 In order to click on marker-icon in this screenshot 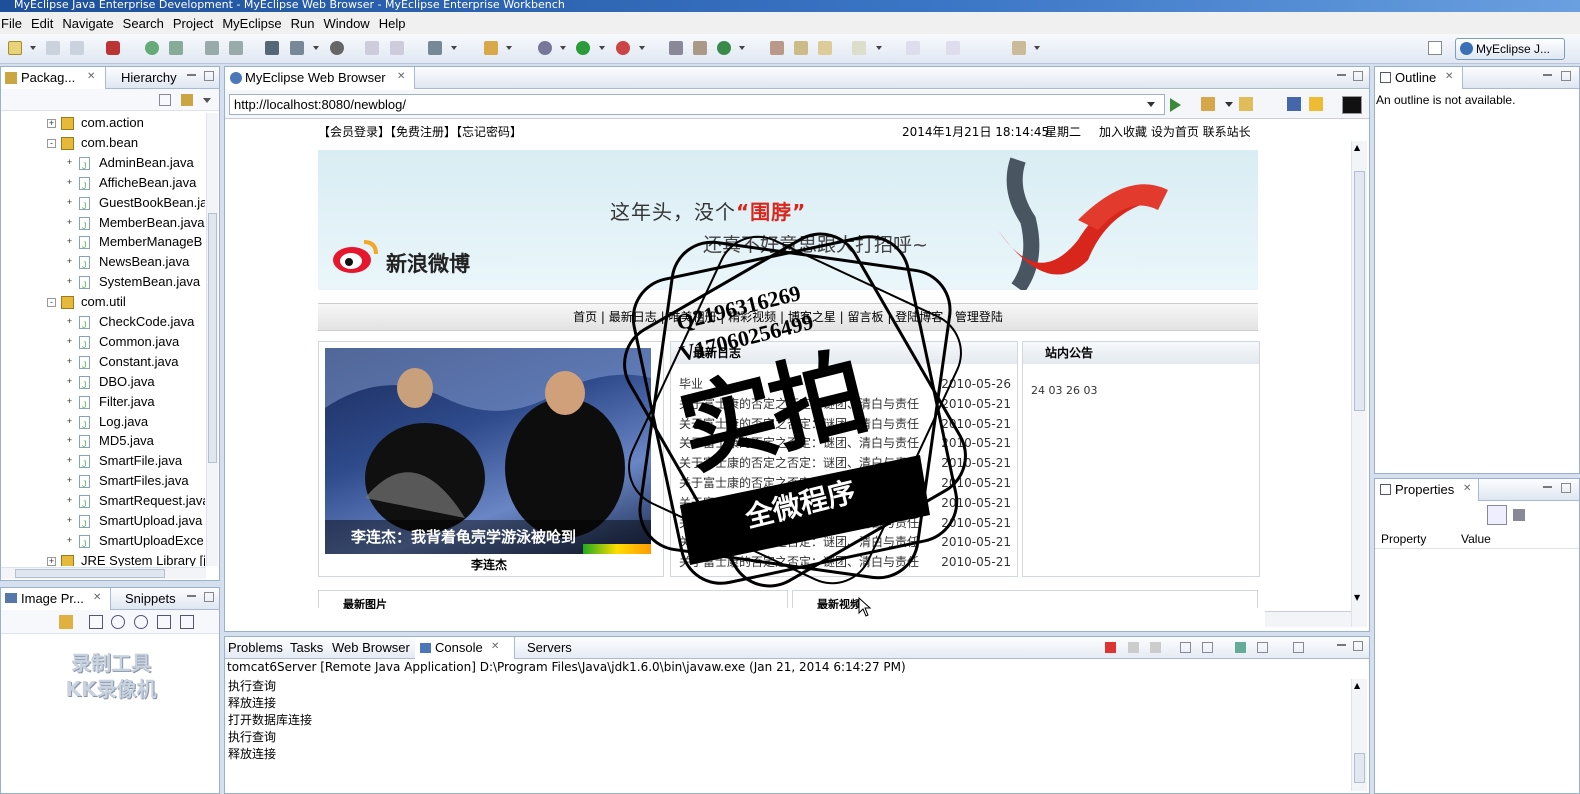, I will do `click(825, 48)`.